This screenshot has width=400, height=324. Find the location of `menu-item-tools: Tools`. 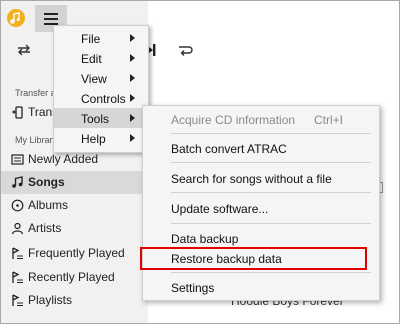

menu-item-tools: Tools is located at coordinates (101, 118).